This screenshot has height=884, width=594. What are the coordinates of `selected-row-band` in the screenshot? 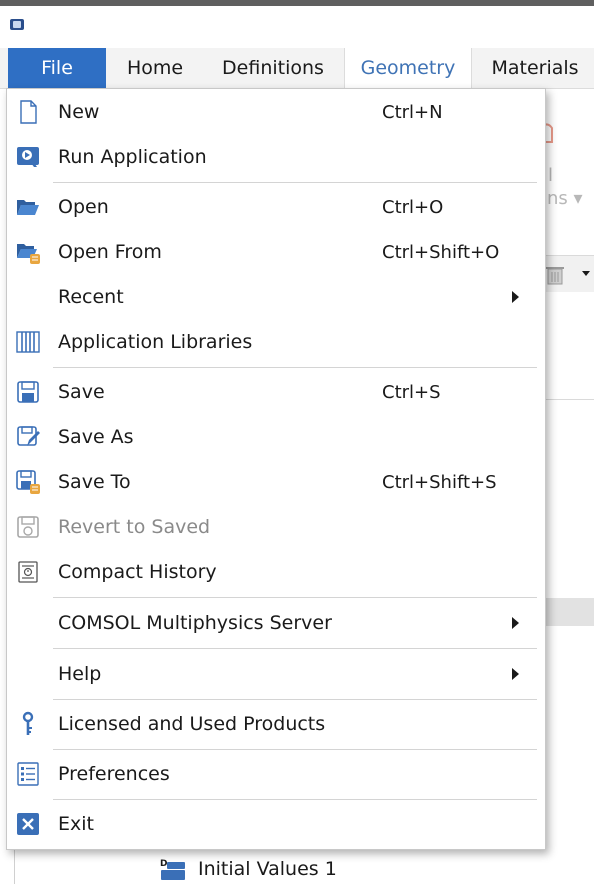 It's located at (567, 612).